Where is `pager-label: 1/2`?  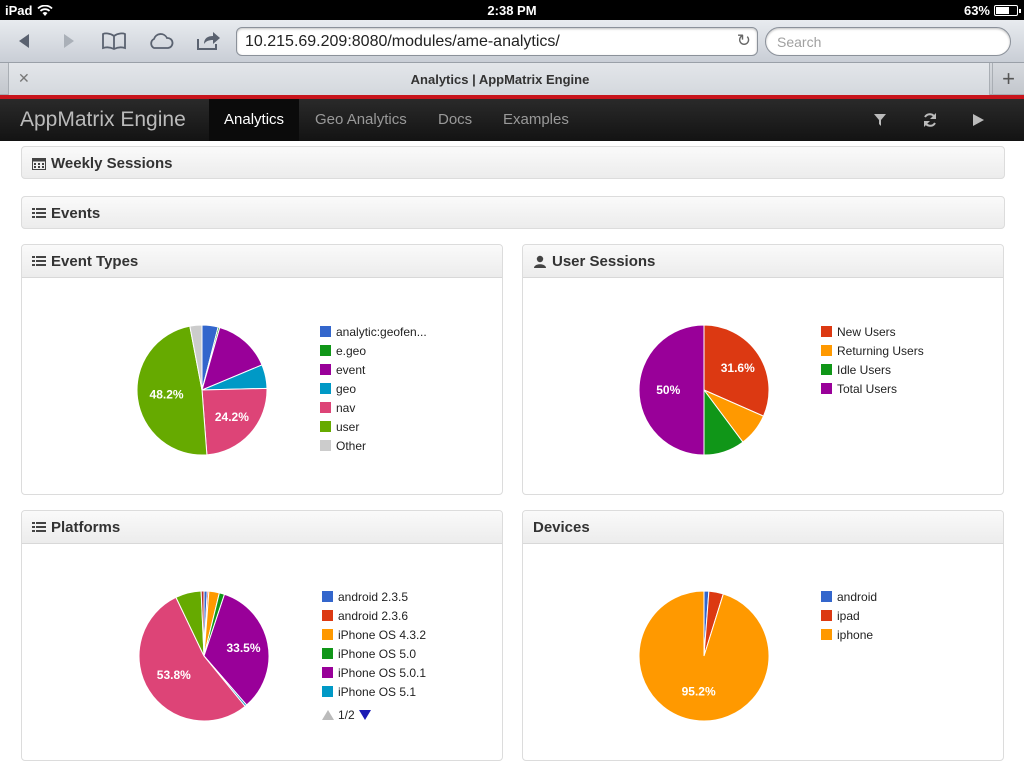
pager-label: 1/2 is located at coordinates (346, 715).